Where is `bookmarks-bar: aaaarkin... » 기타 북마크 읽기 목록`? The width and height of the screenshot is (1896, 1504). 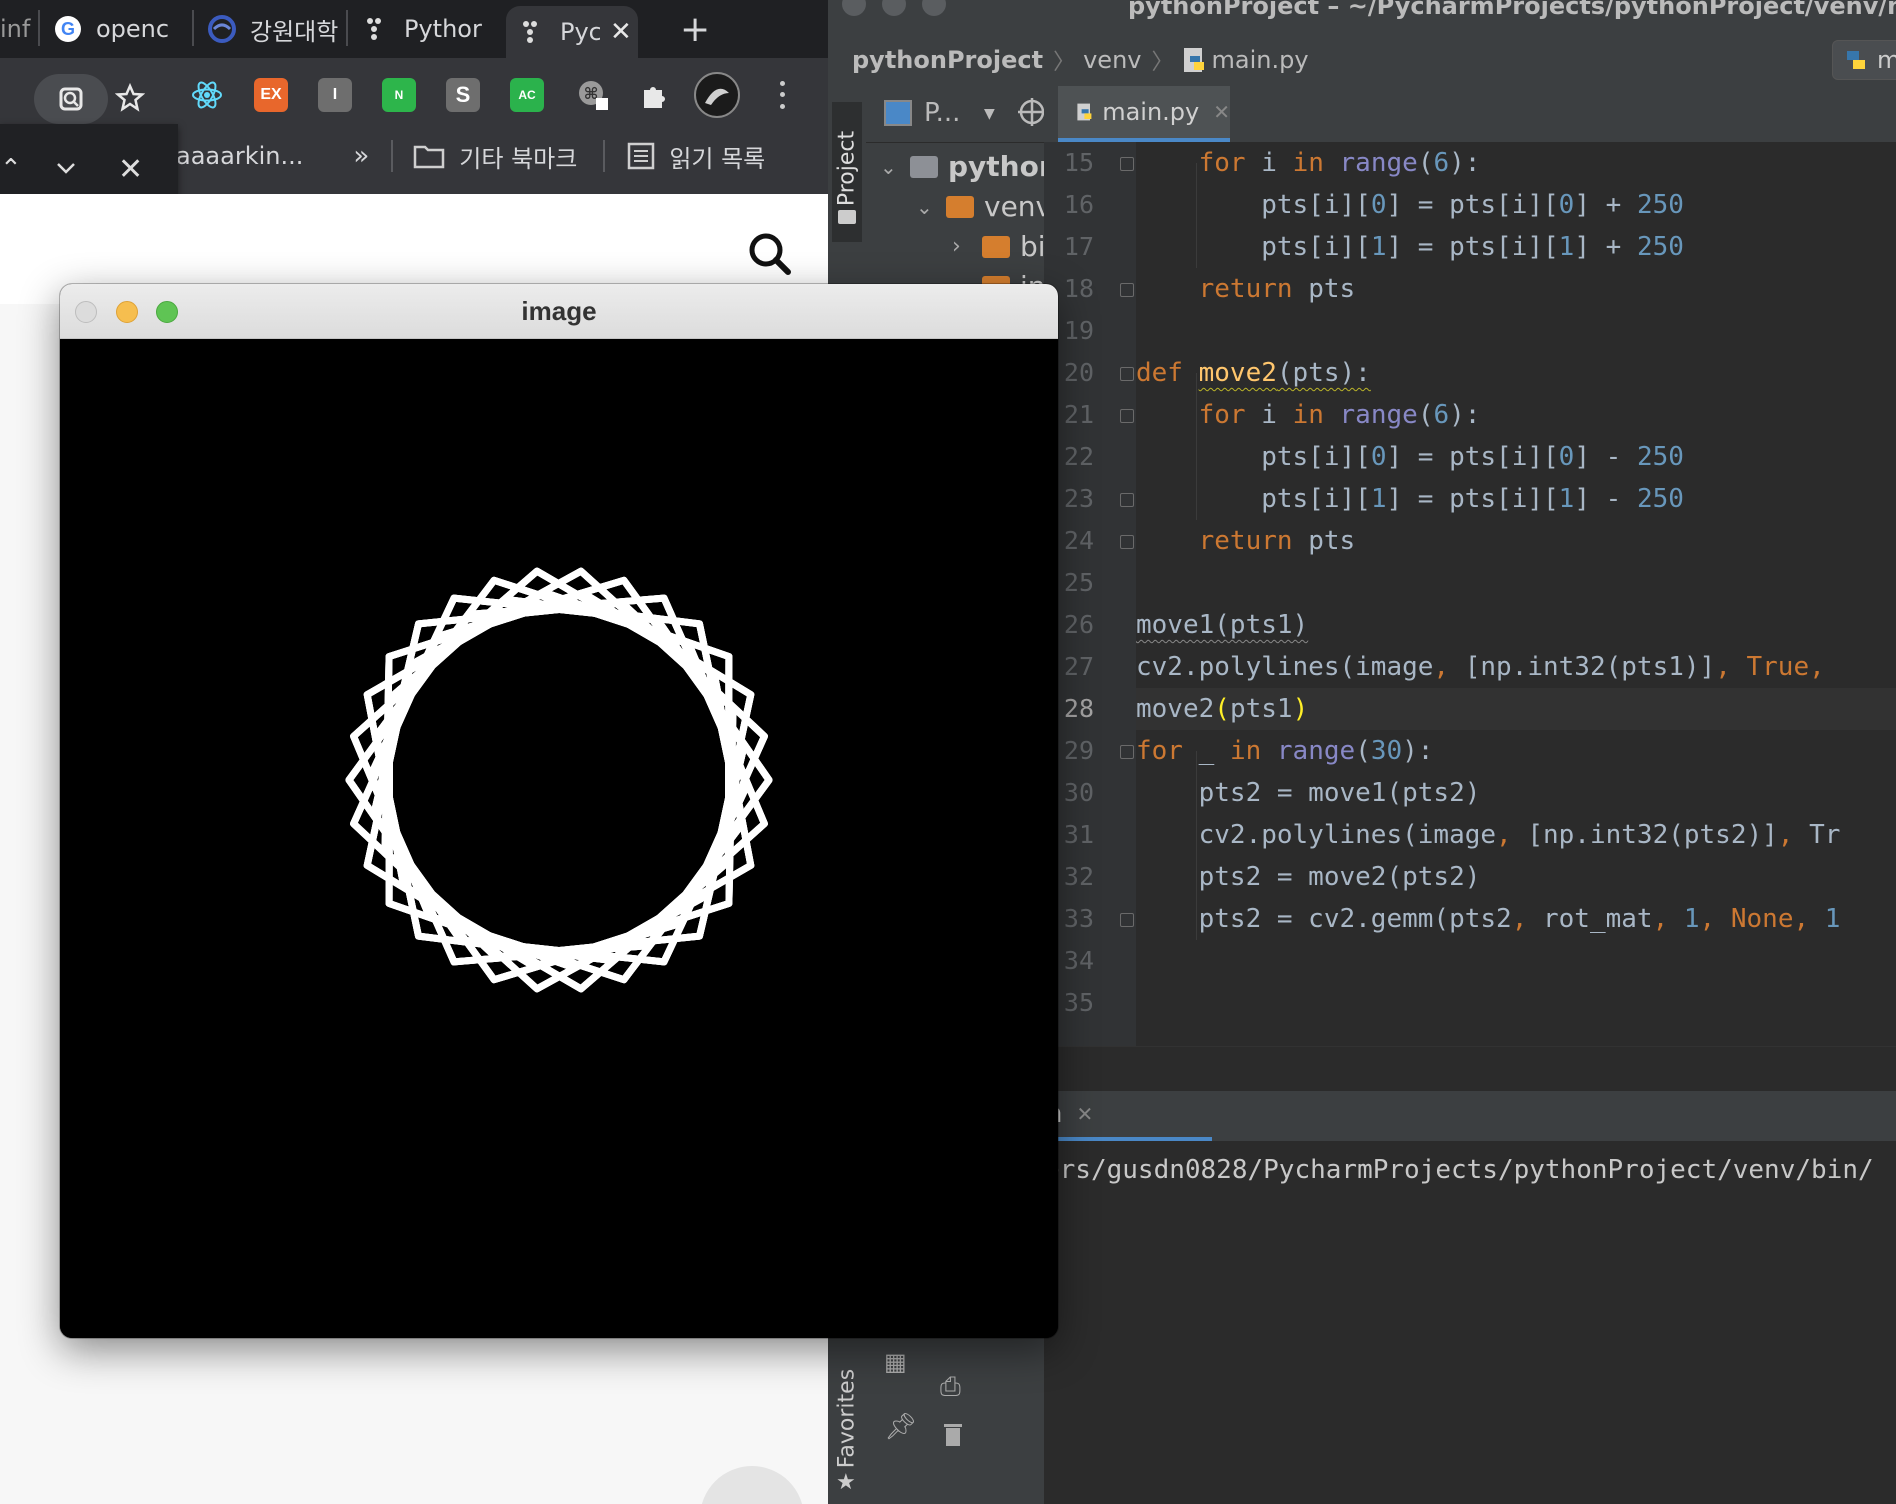
bookmarks-bar: aaaarkin... » 기타 북마크 읽기 목록 is located at coordinates (501, 156).